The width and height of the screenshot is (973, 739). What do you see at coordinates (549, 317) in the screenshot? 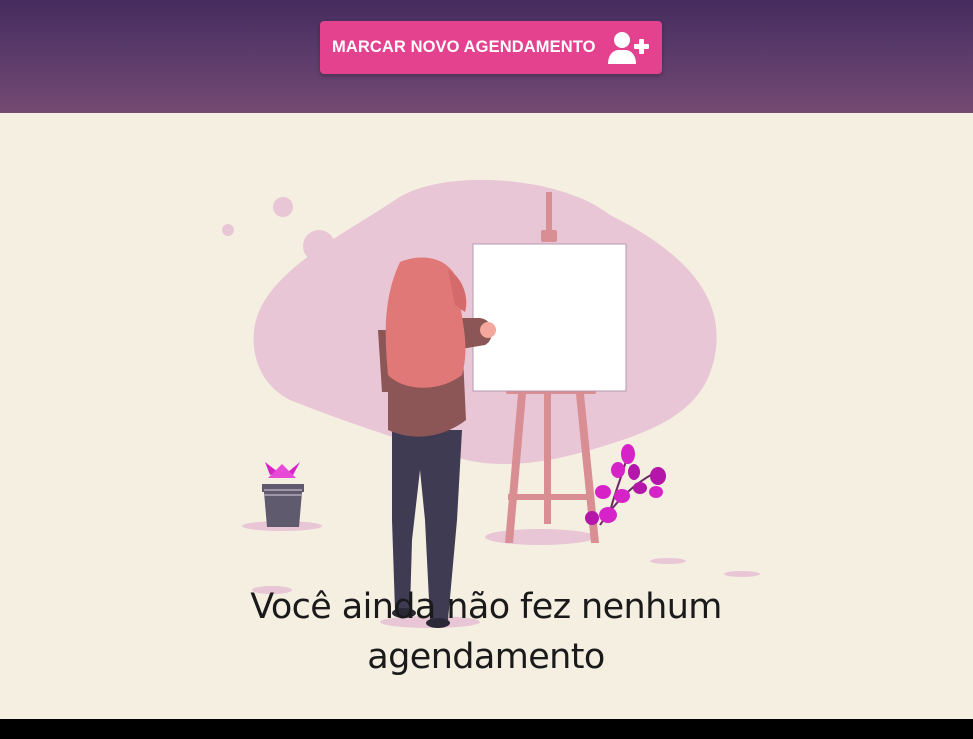
I see `canvas` at bounding box center [549, 317].